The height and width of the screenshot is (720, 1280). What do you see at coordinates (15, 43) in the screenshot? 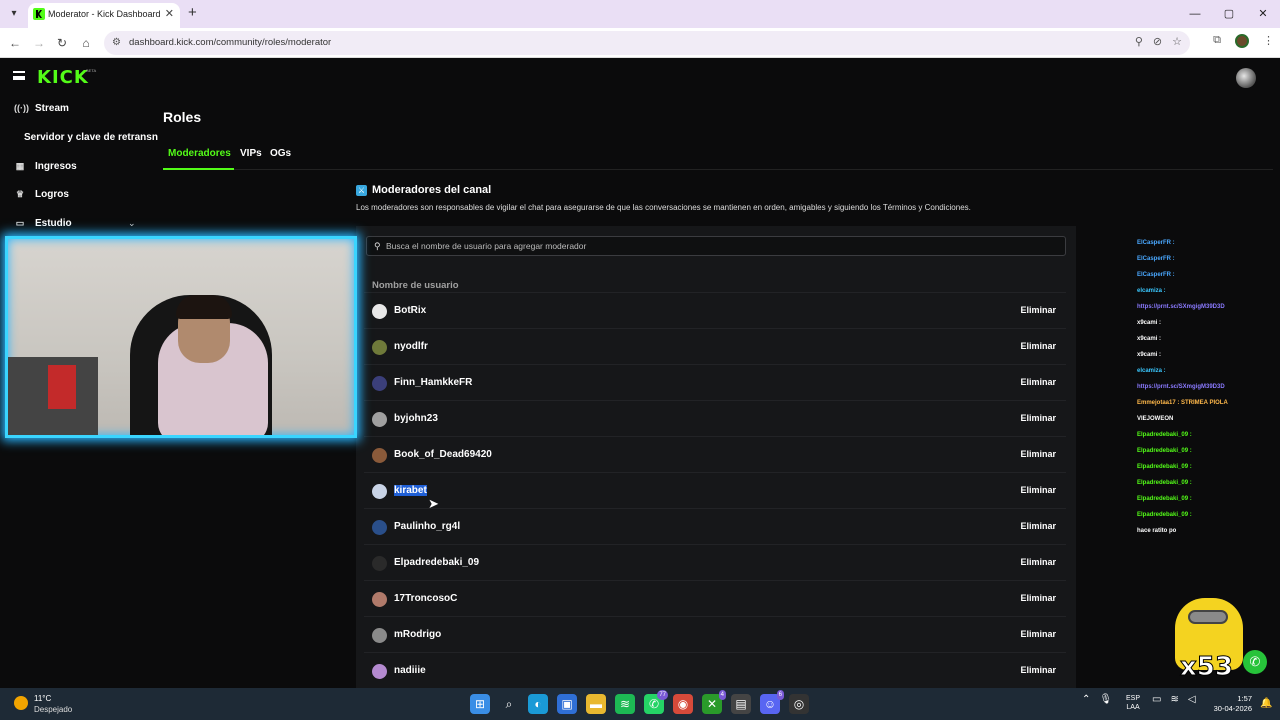
I see `back-arrow-icon: ←` at bounding box center [15, 43].